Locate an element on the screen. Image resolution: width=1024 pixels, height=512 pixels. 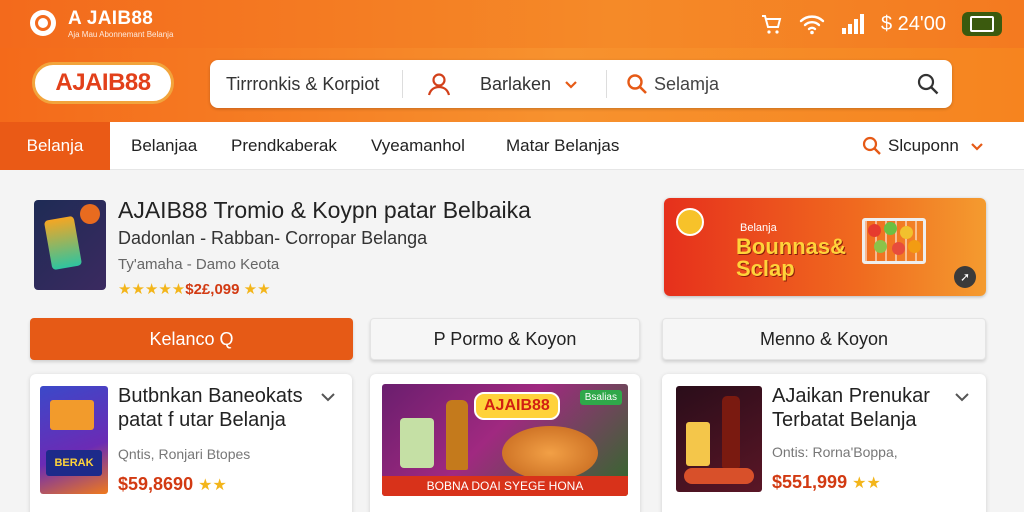
coupon-dropdown: Slcuponn is located at coordinates (923, 146).